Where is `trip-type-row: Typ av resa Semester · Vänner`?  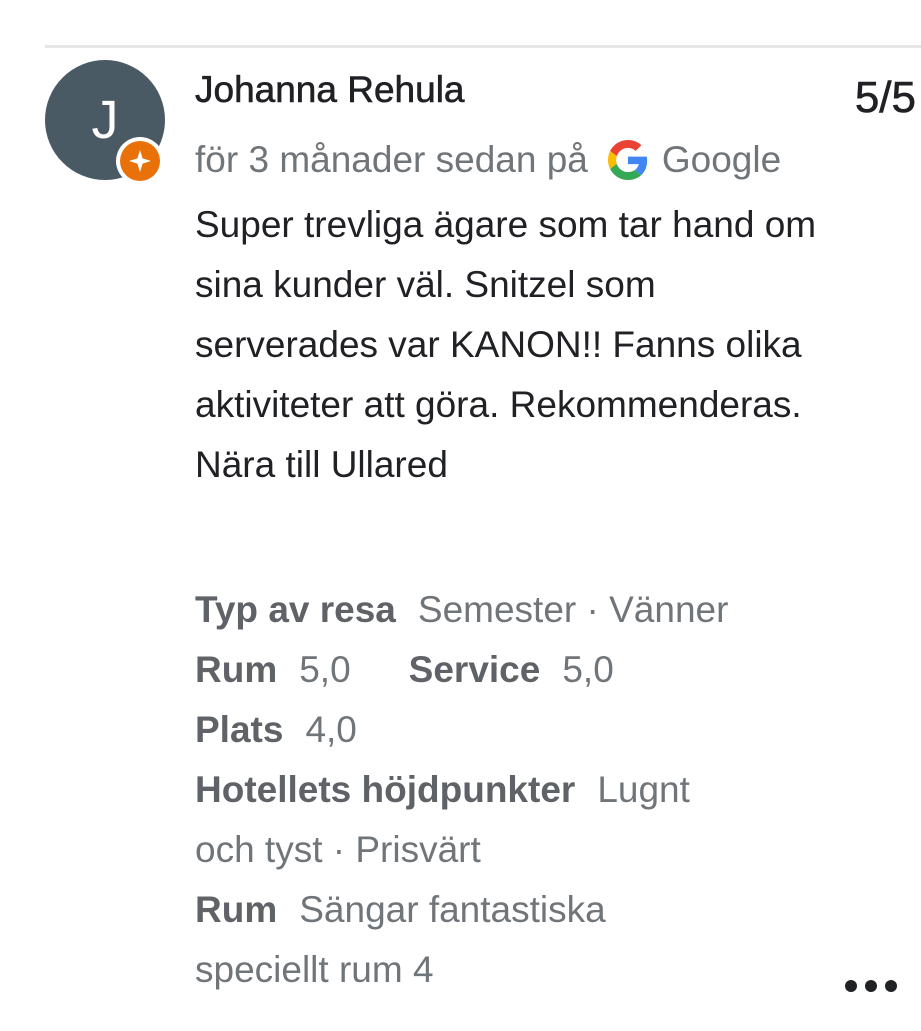 trip-type-row: Typ av resa Semester · Vänner is located at coordinates (515, 610).